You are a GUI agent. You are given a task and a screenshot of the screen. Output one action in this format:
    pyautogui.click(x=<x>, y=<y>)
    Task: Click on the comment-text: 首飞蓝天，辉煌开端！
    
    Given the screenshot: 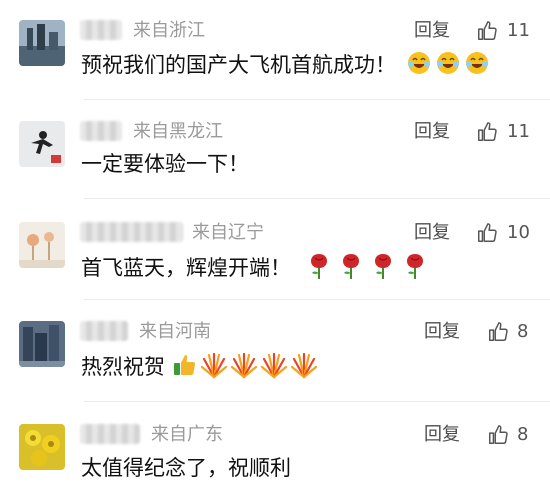 What is the action you would take?
    pyautogui.click(x=253, y=269)
    